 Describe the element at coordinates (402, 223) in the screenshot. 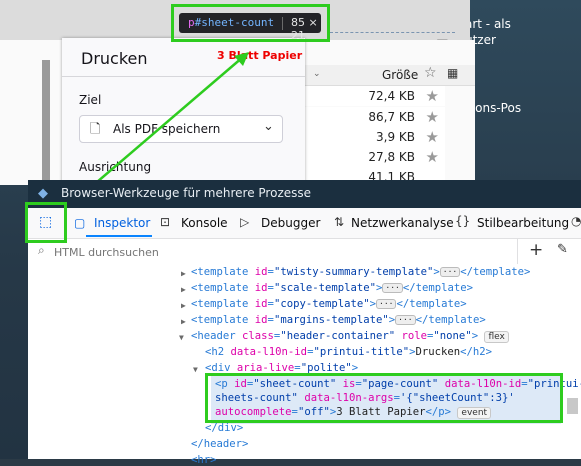

I see `tab-network: Netzwerkanalyse` at that location.